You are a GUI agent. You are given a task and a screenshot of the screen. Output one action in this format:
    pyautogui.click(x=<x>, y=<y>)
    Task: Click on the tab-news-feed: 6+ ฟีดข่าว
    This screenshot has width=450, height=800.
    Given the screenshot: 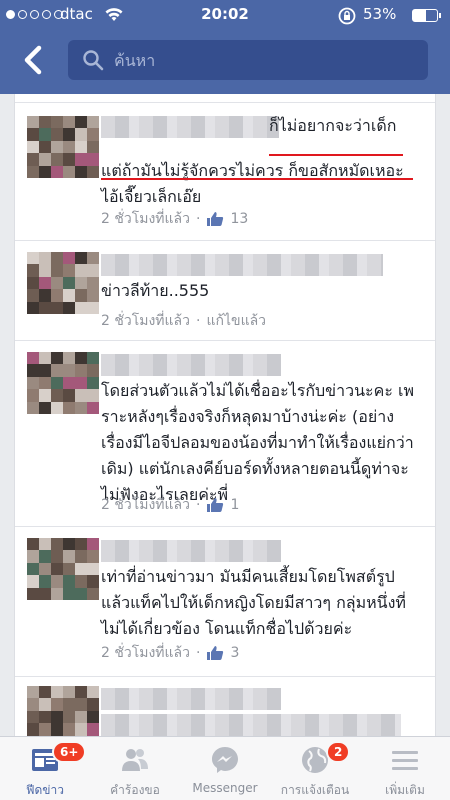 What is the action you would take?
    pyautogui.click(x=45, y=768)
    